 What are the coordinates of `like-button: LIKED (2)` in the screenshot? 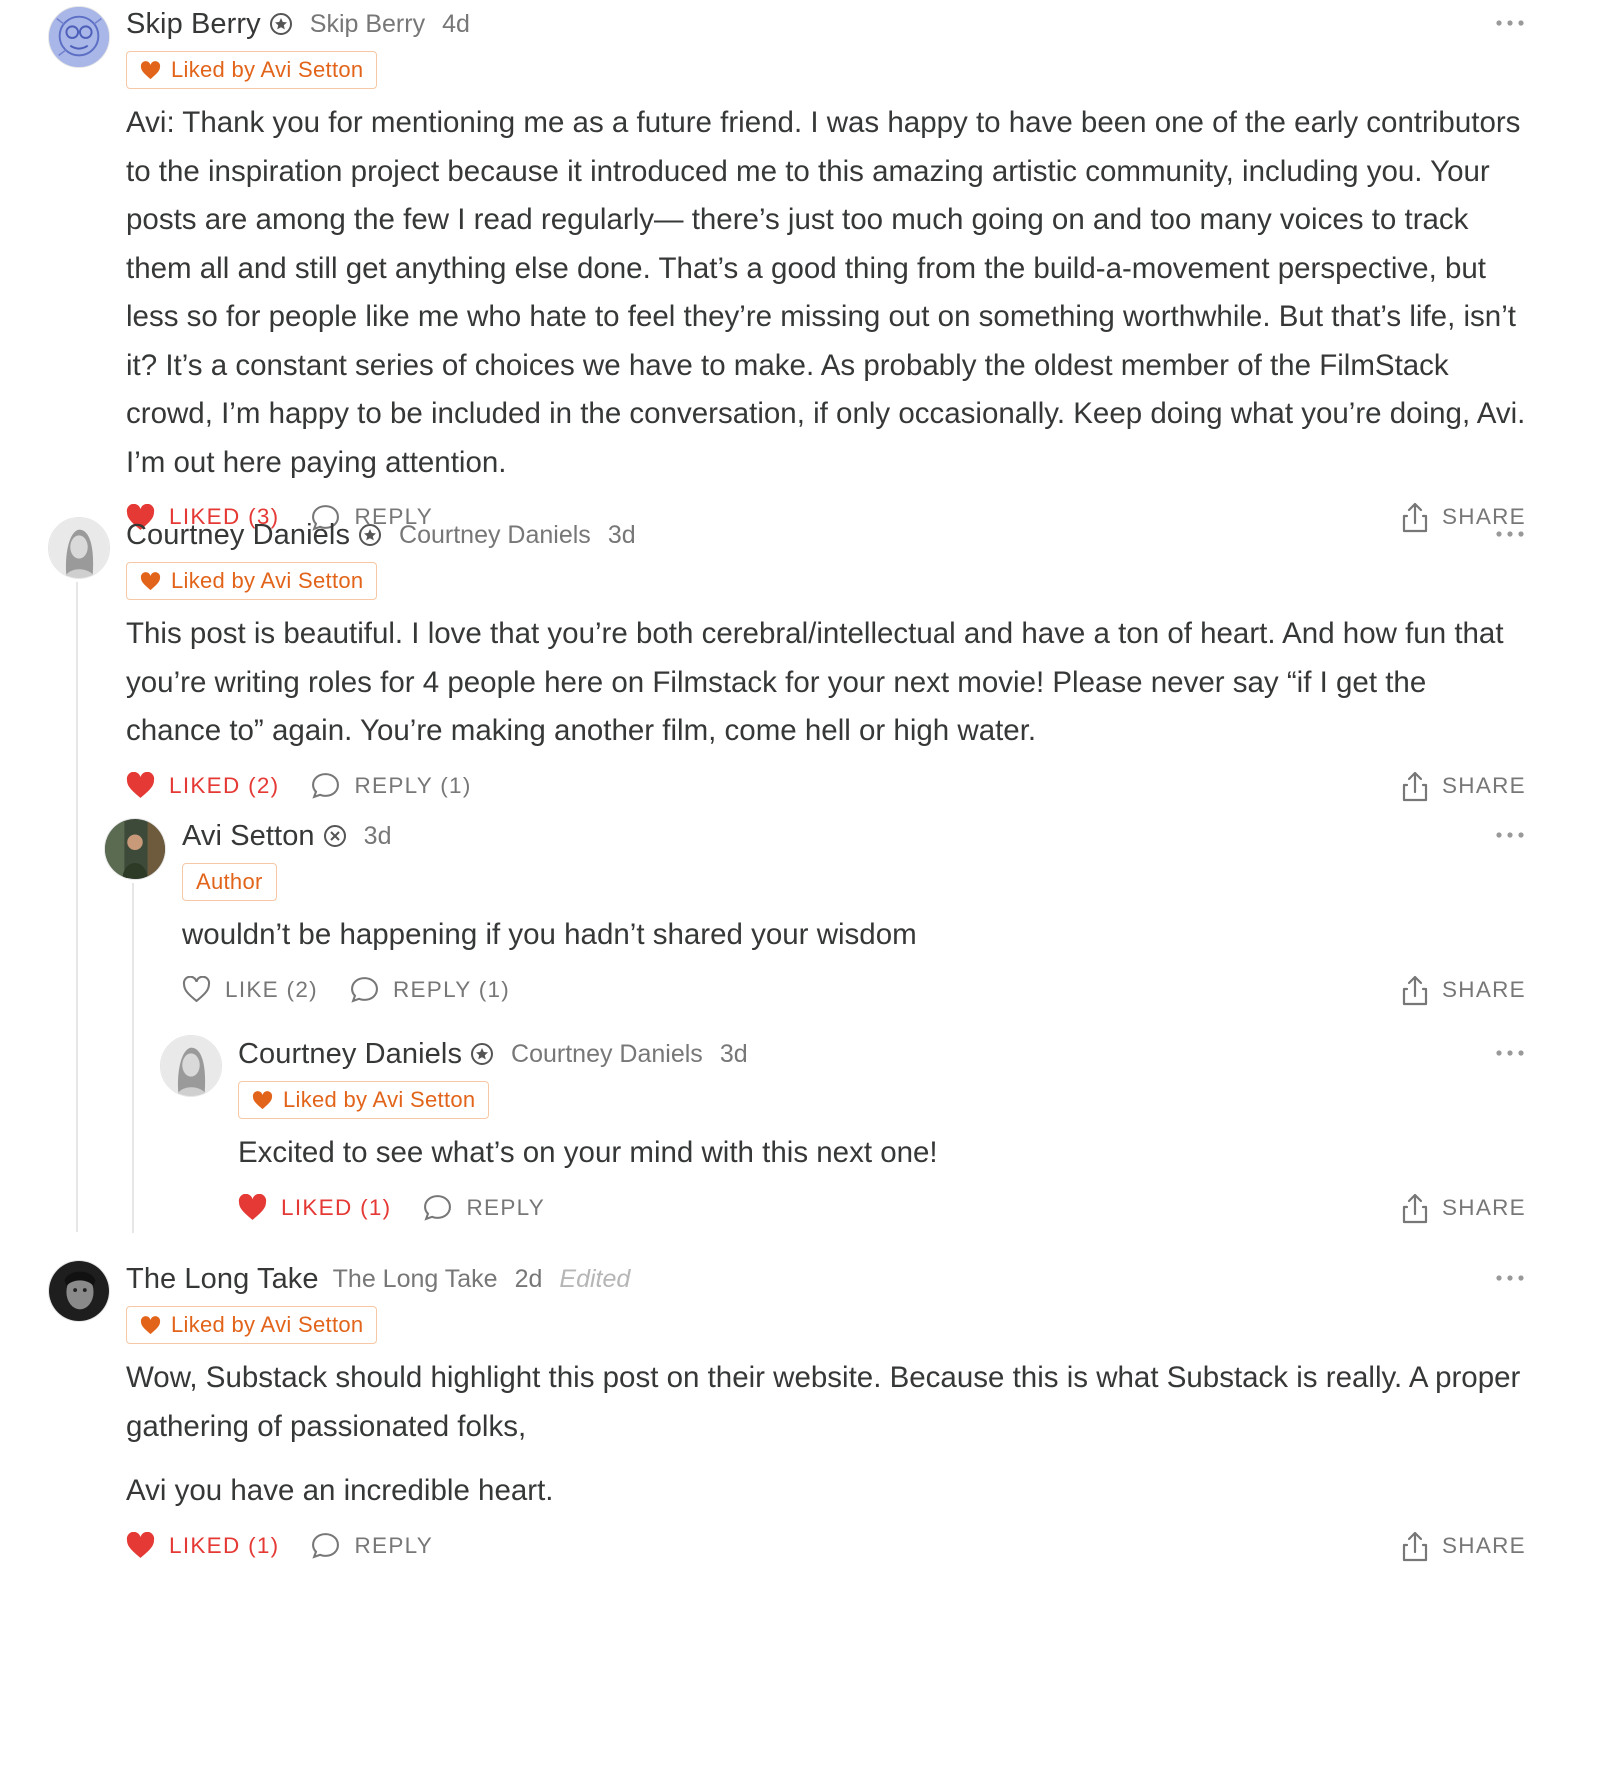 It's located at (202, 785).